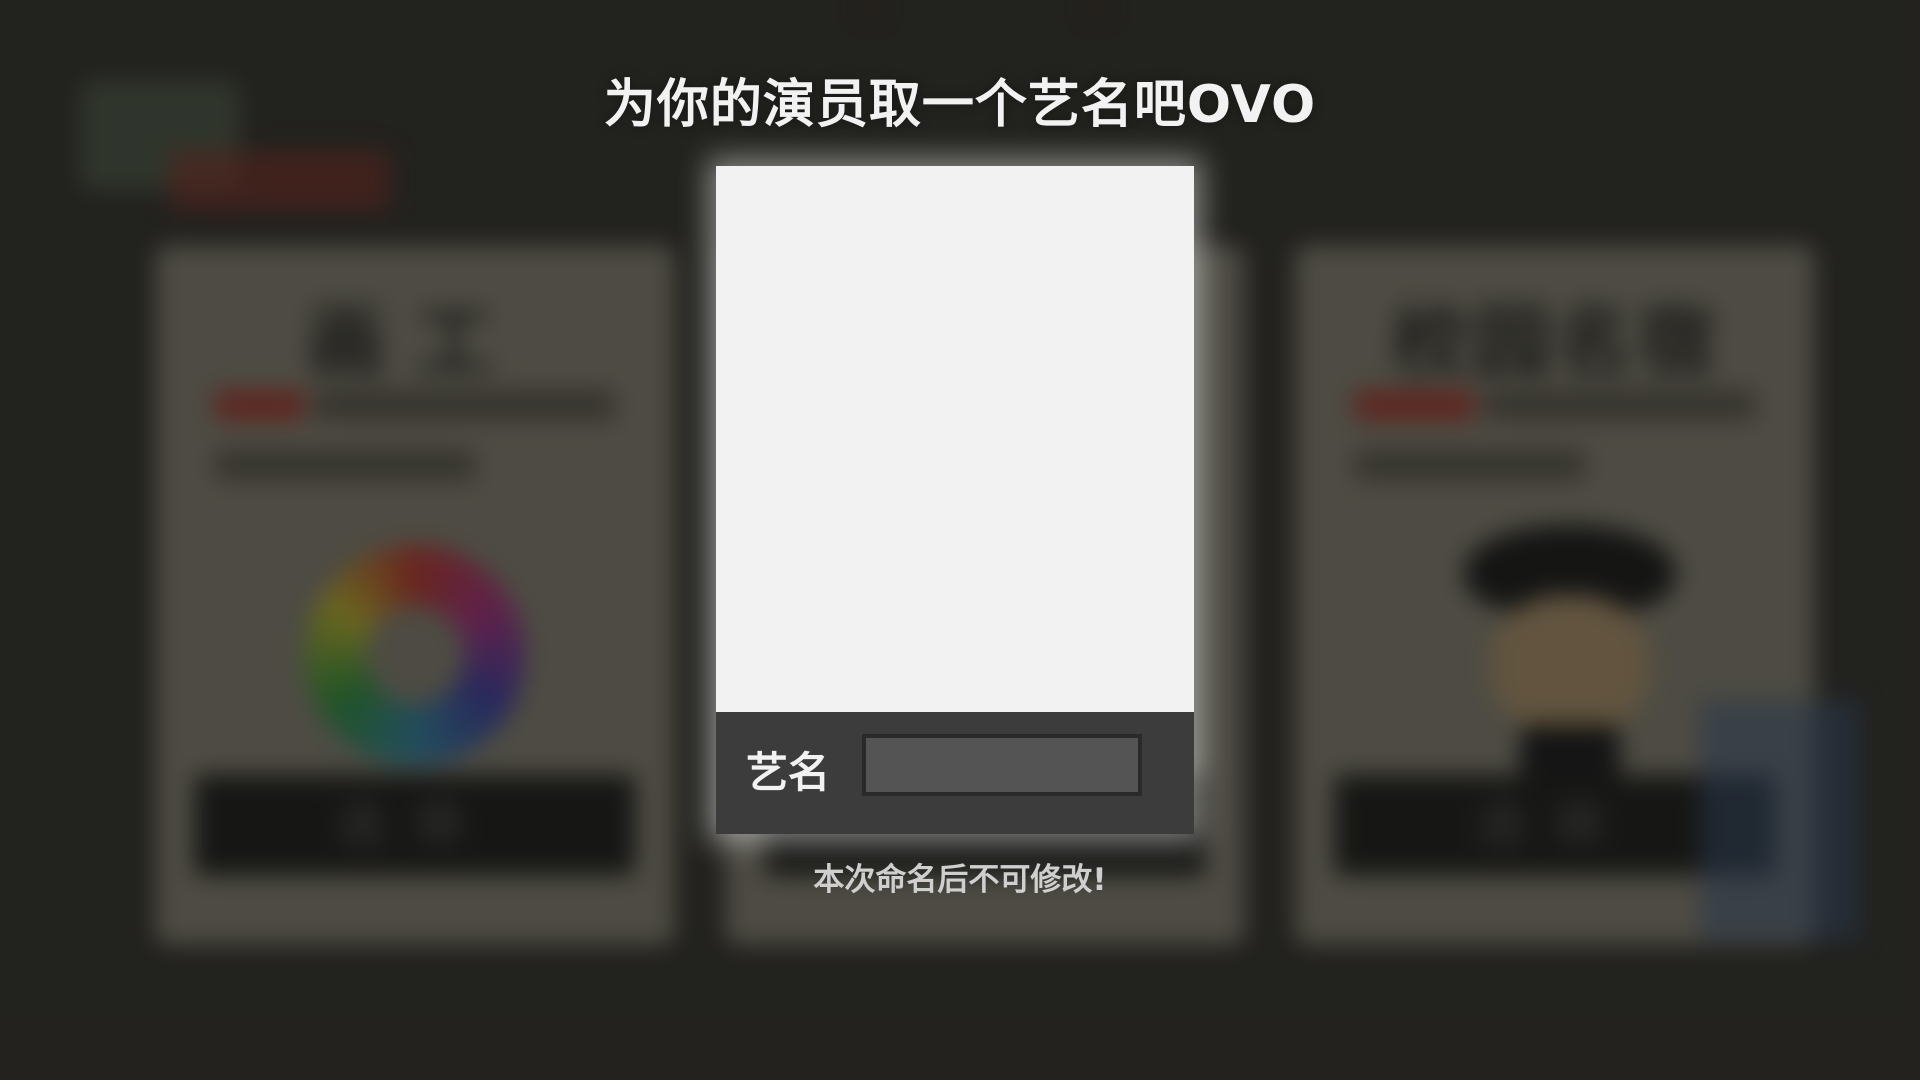 The image size is (1920, 1080). I want to click on background-card-heading: 画工, so click(414, 343).